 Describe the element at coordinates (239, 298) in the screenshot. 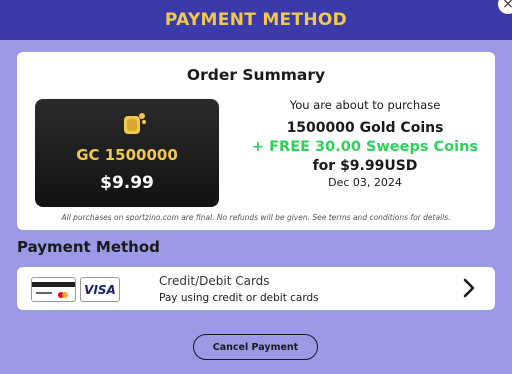

I see `payment-option-subtitle: Pay using credit or debit cards` at that location.